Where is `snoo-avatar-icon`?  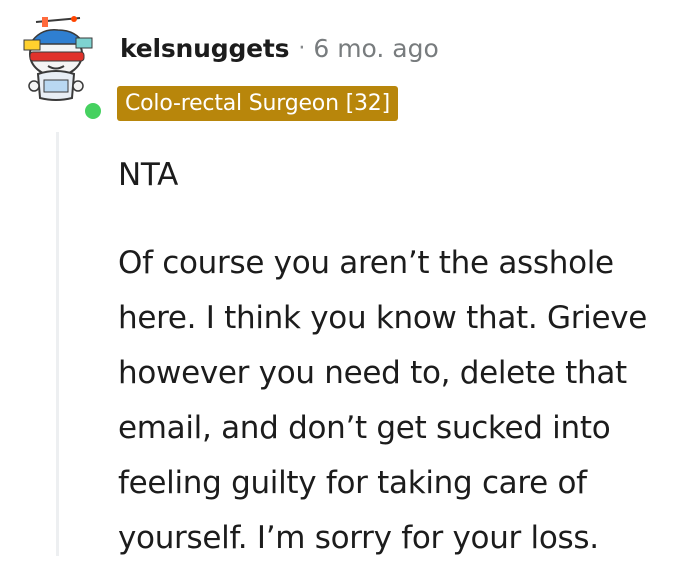 snoo-avatar-icon is located at coordinates (58, 58).